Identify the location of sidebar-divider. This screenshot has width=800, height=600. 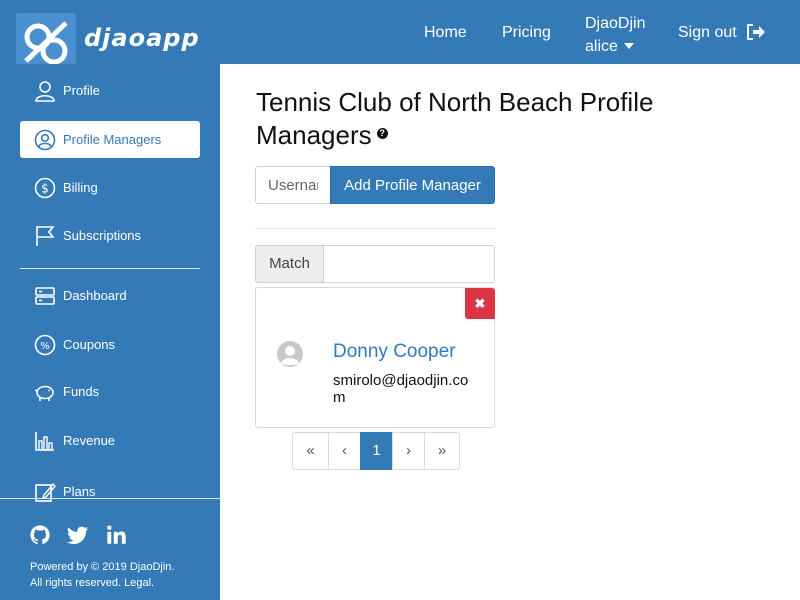
(110, 268).